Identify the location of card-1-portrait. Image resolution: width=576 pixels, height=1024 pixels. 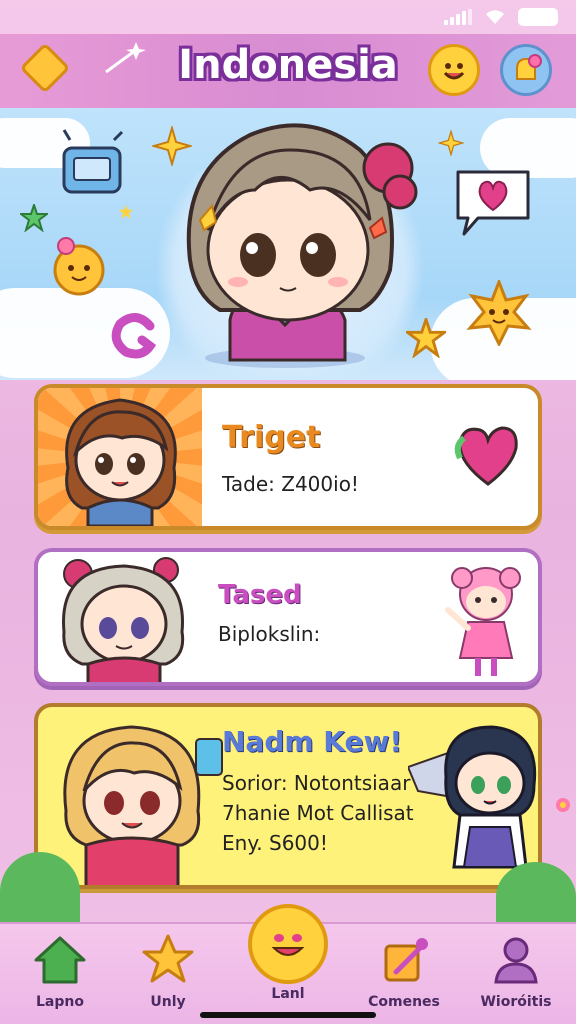
(120, 457).